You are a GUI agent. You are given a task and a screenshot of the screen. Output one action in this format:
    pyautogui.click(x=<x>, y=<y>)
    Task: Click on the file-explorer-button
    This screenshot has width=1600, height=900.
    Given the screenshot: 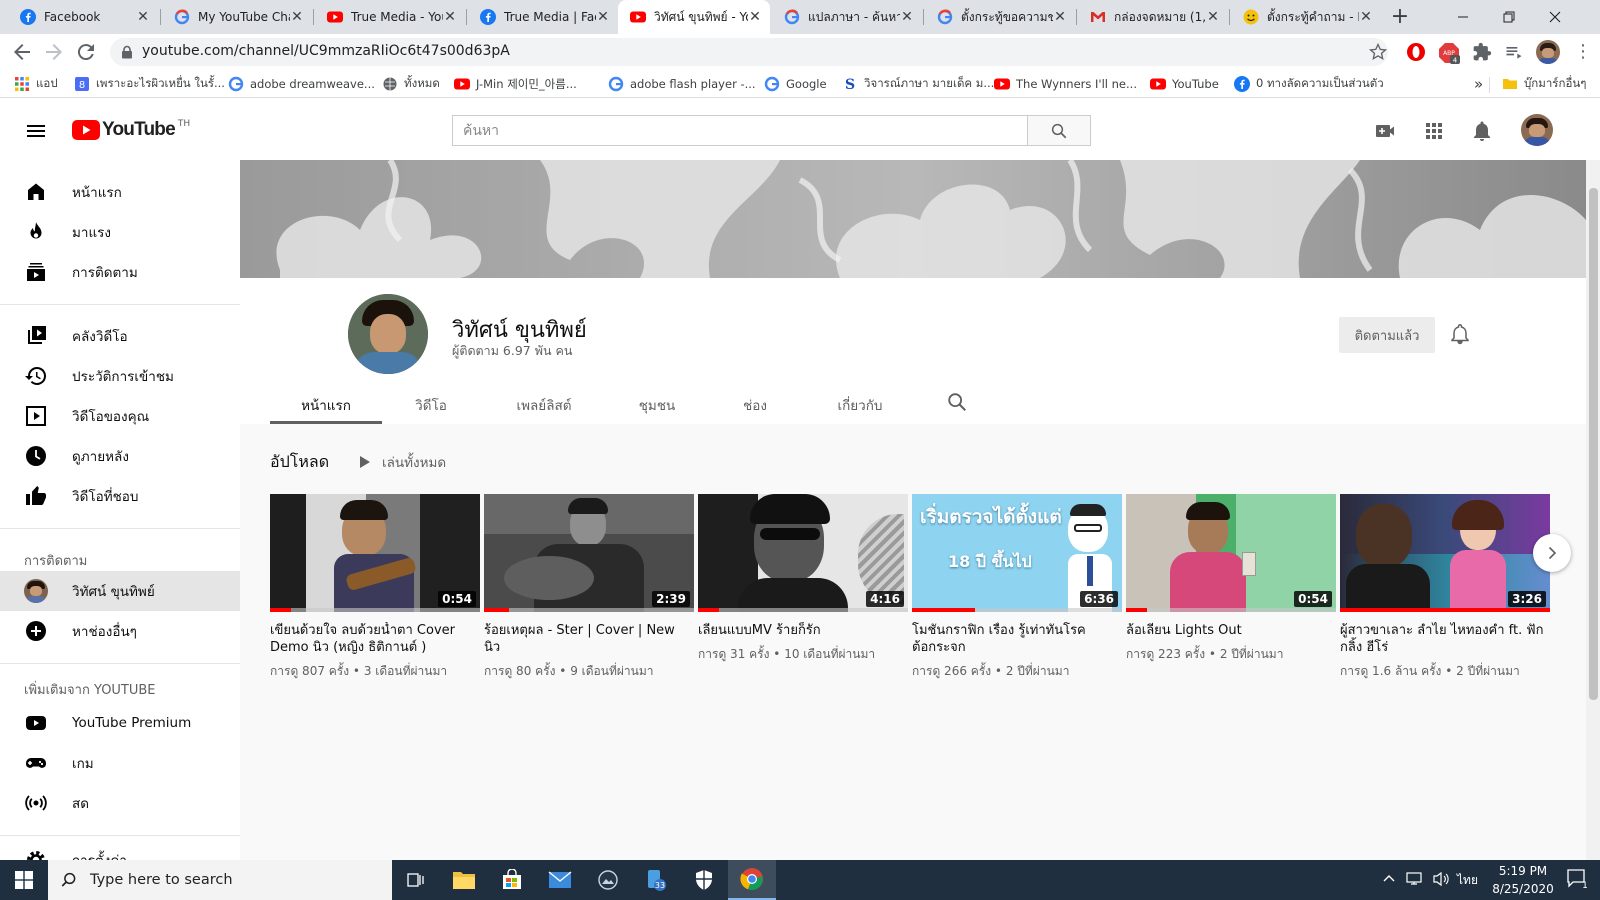 What is the action you would take?
    pyautogui.click(x=464, y=880)
    